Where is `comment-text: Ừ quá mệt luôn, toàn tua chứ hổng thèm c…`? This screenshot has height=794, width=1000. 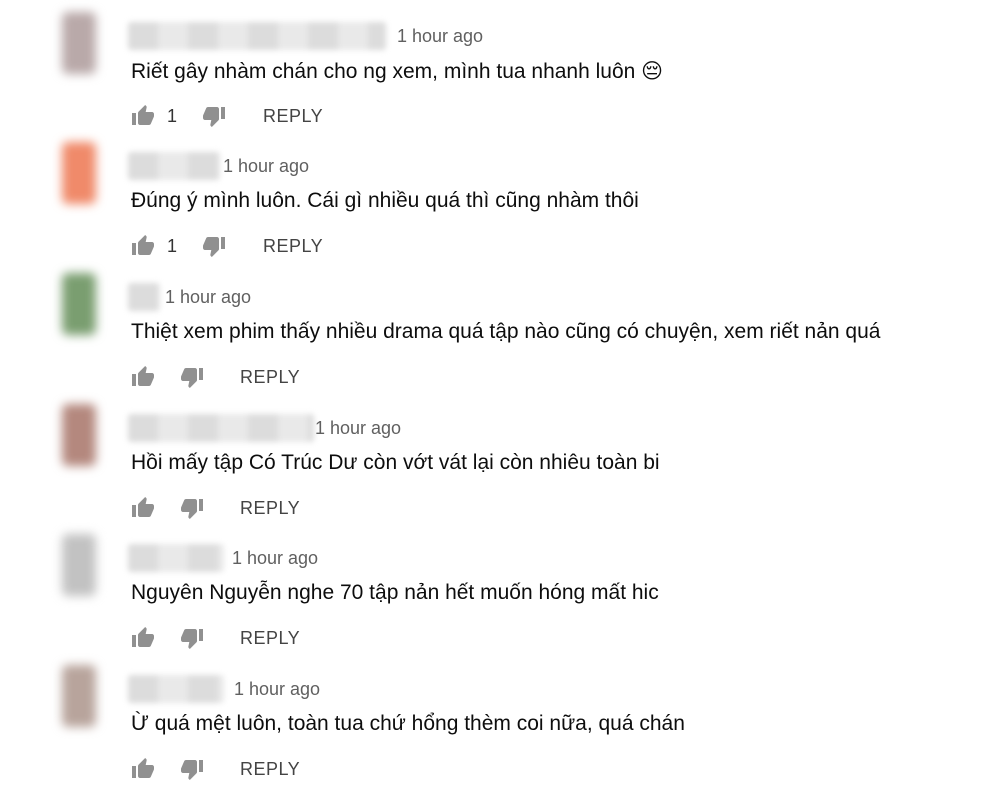 comment-text: Ừ quá mệt luôn, toàn tua chứ hổng thèm c… is located at coordinates (408, 723).